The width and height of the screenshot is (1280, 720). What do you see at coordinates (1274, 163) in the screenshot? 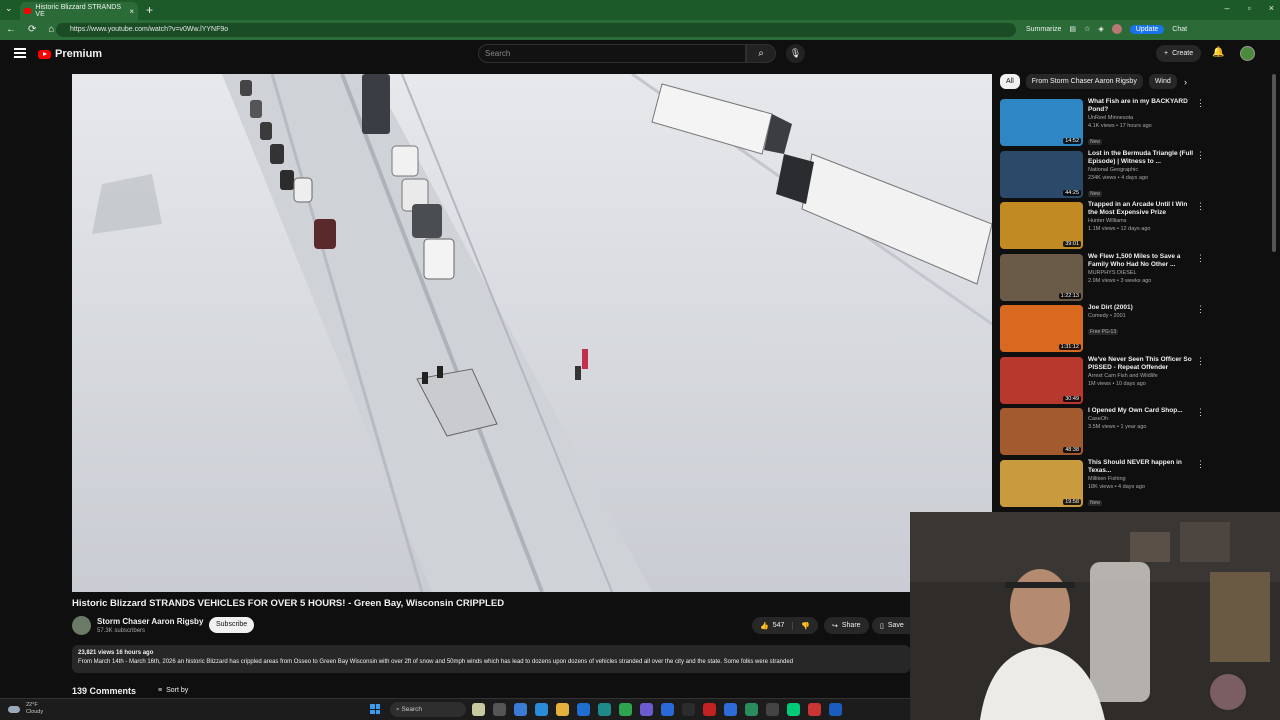
I see `scrollbar` at bounding box center [1274, 163].